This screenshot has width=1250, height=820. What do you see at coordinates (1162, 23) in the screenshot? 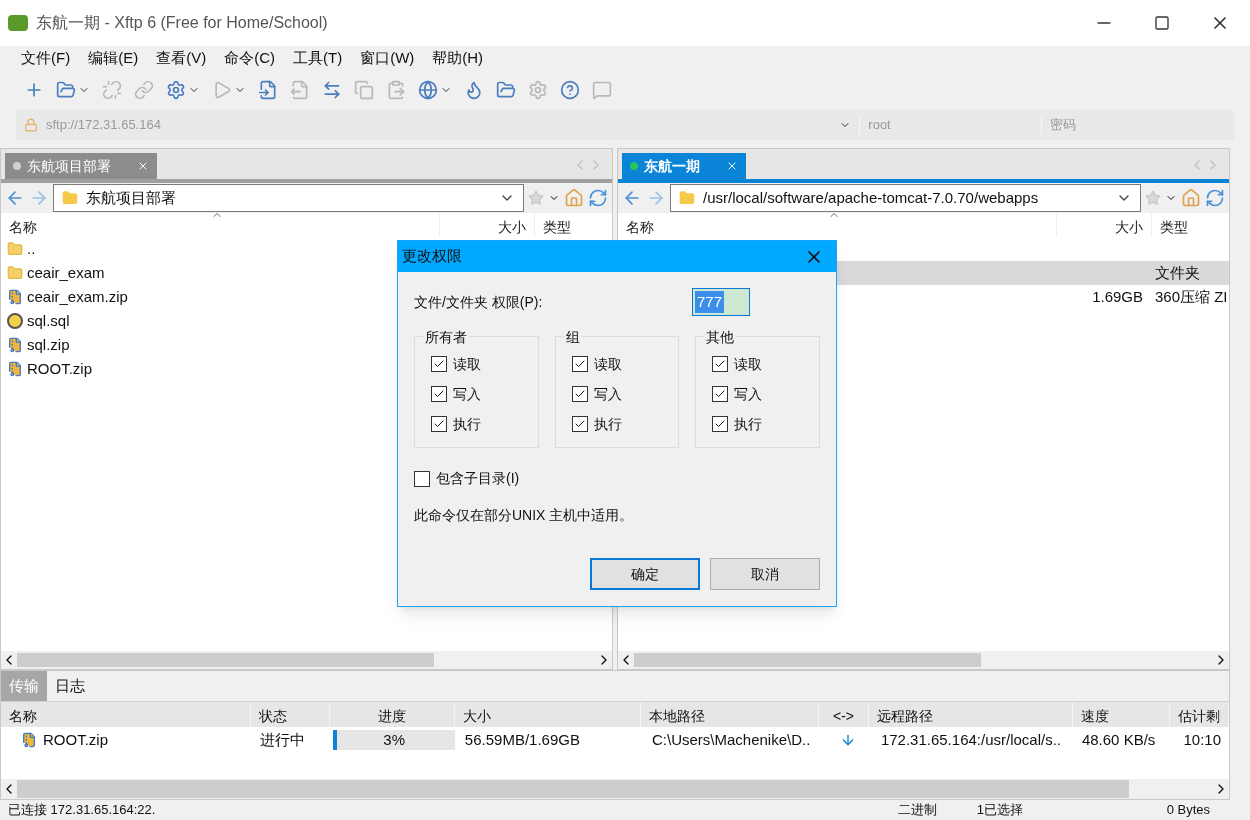
I see `maximize-icon` at bounding box center [1162, 23].